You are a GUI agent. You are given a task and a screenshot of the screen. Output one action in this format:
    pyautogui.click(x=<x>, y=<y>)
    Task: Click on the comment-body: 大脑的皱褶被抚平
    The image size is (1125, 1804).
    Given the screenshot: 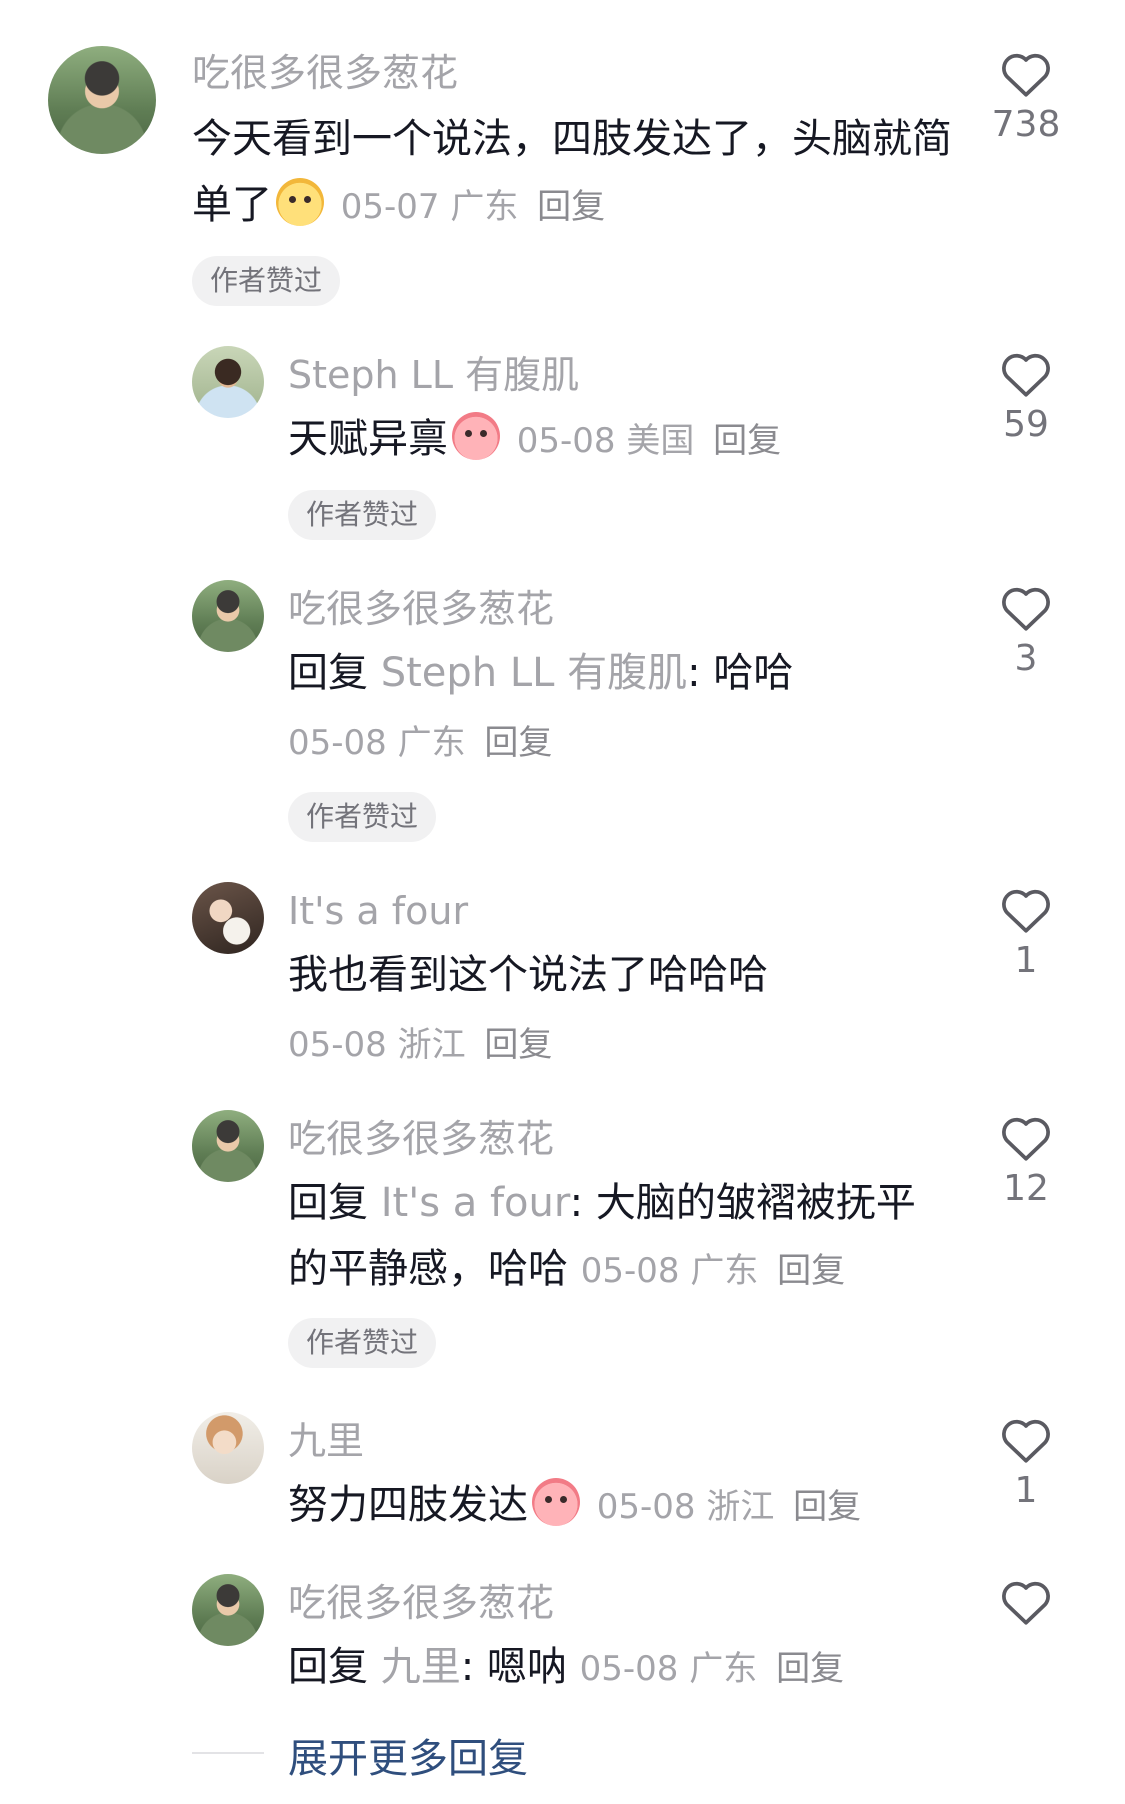 What is the action you would take?
    pyautogui.click(x=755, y=1203)
    